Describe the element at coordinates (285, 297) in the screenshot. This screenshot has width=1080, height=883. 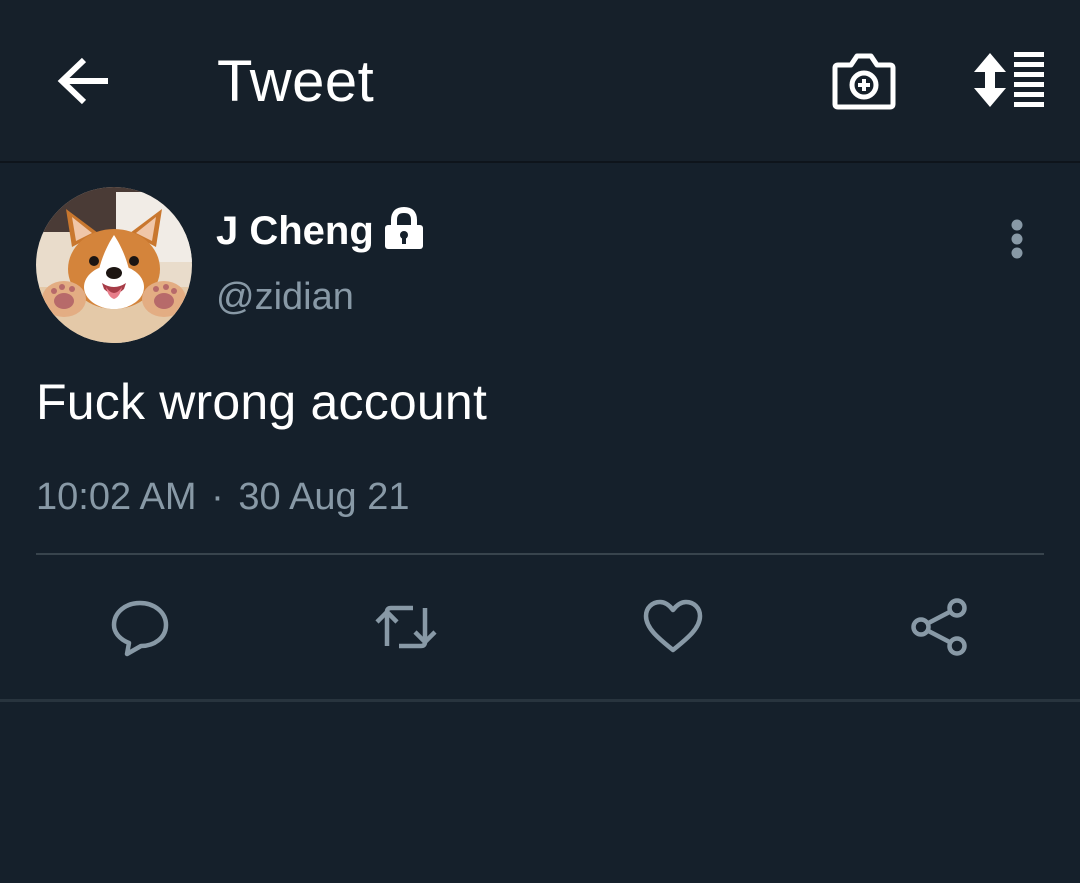
I see `author-handle: @zidian` at that location.